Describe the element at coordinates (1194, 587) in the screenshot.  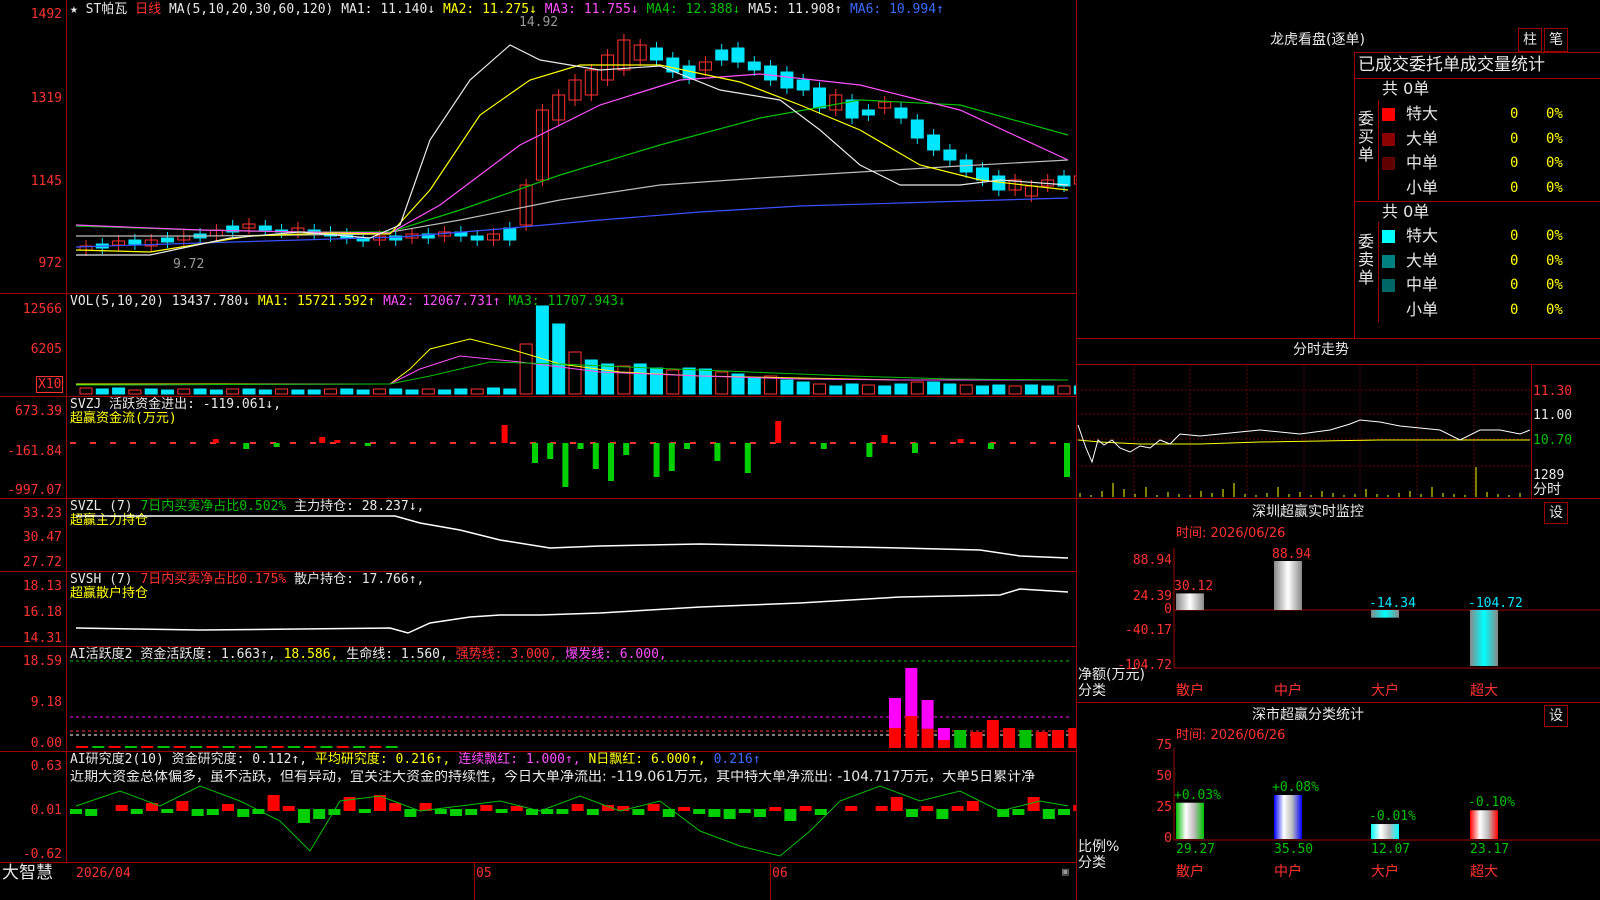
I see `monitor-bar-label: 30.12` at that location.